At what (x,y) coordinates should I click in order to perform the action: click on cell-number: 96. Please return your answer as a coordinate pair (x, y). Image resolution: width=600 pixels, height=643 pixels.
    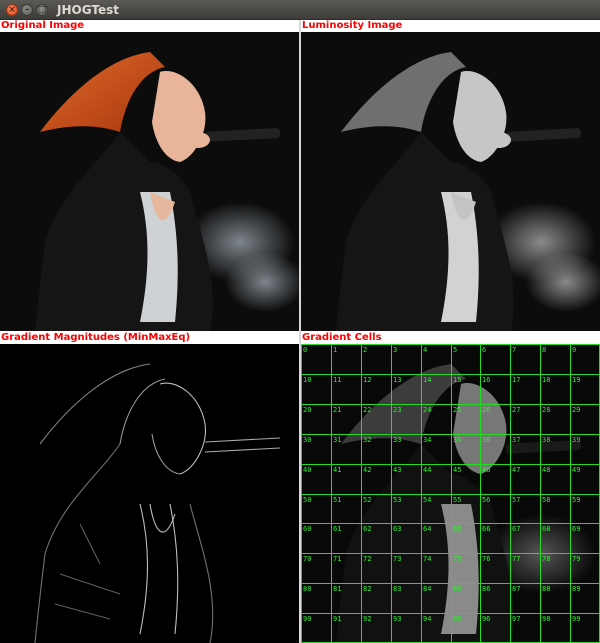
    Looking at the image, I should click on (486, 619).